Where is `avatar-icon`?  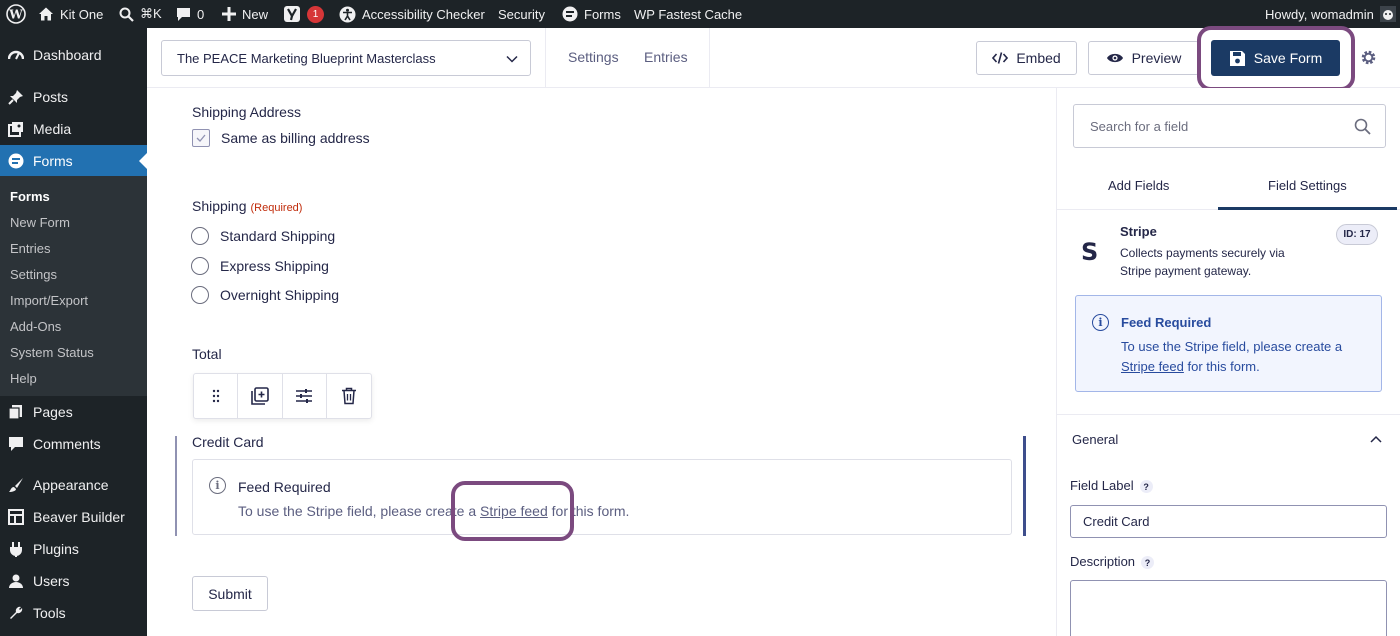 avatar-icon is located at coordinates (1387, 14).